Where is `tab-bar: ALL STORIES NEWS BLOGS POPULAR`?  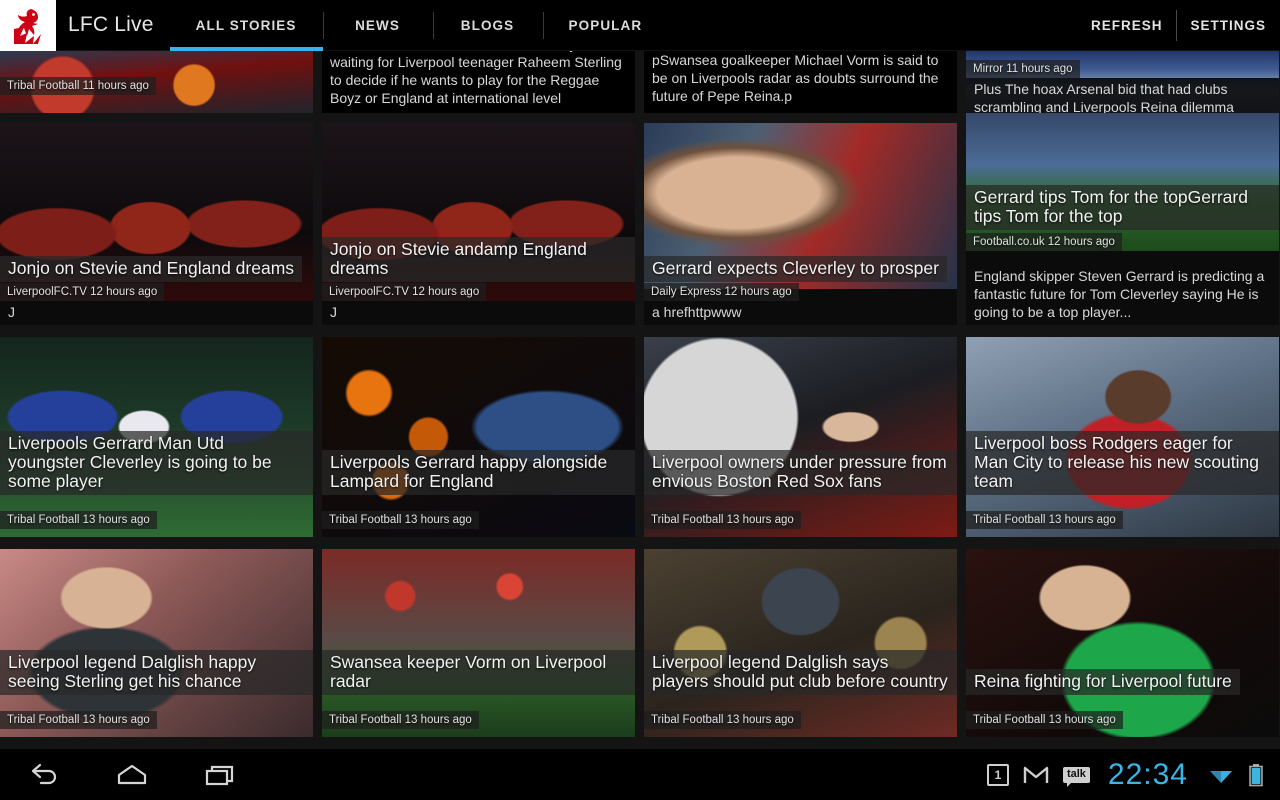
tab-bar: ALL STORIES NEWS BLOGS POPULAR is located at coordinates (419, 25).